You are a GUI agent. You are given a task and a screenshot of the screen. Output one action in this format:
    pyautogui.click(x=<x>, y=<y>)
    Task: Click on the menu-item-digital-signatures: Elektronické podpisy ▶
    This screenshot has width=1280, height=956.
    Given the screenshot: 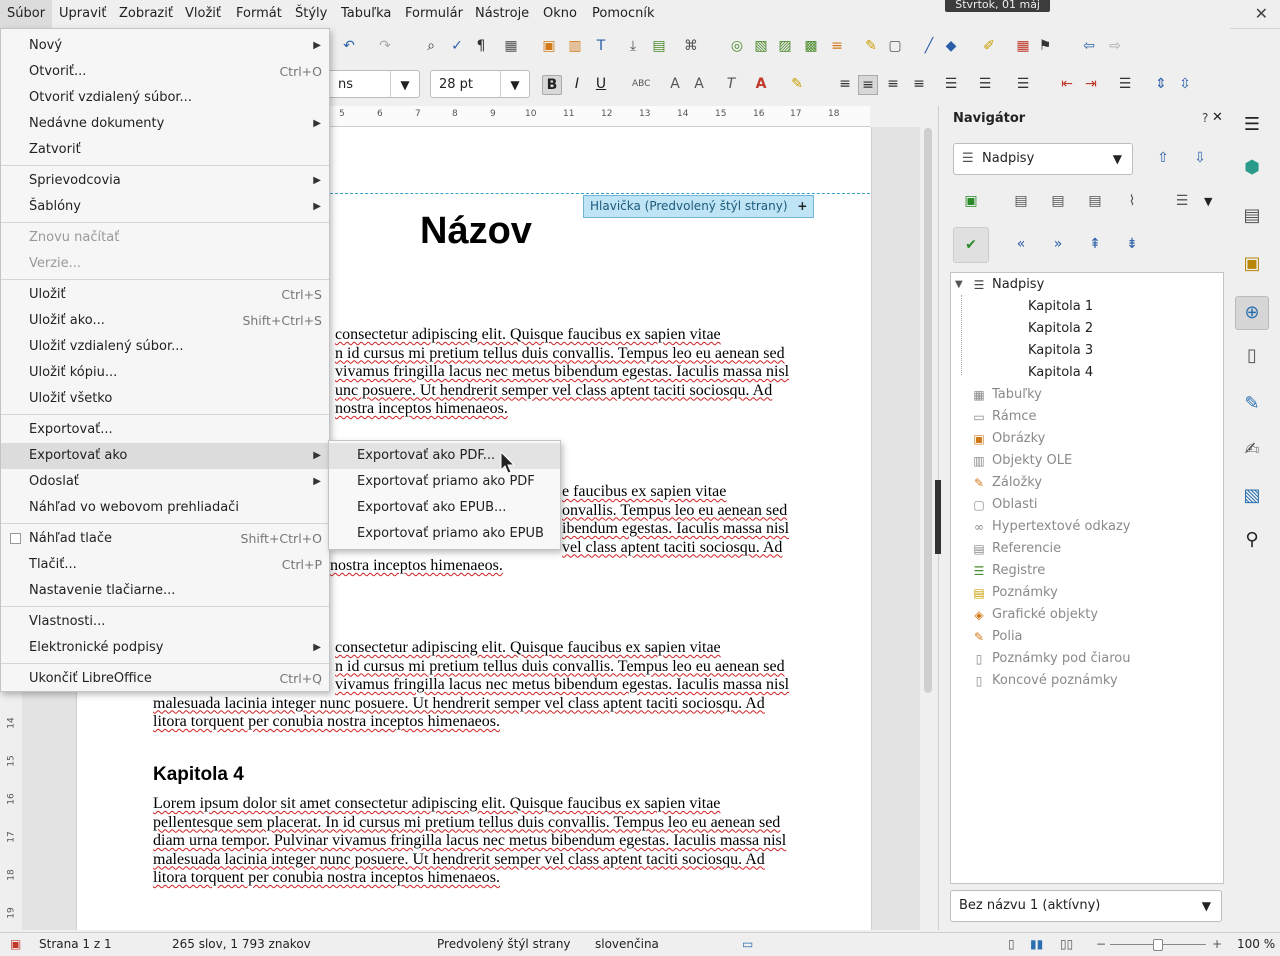 What is the action you would take?
    pyautogui.click(x=165, y=648)
    